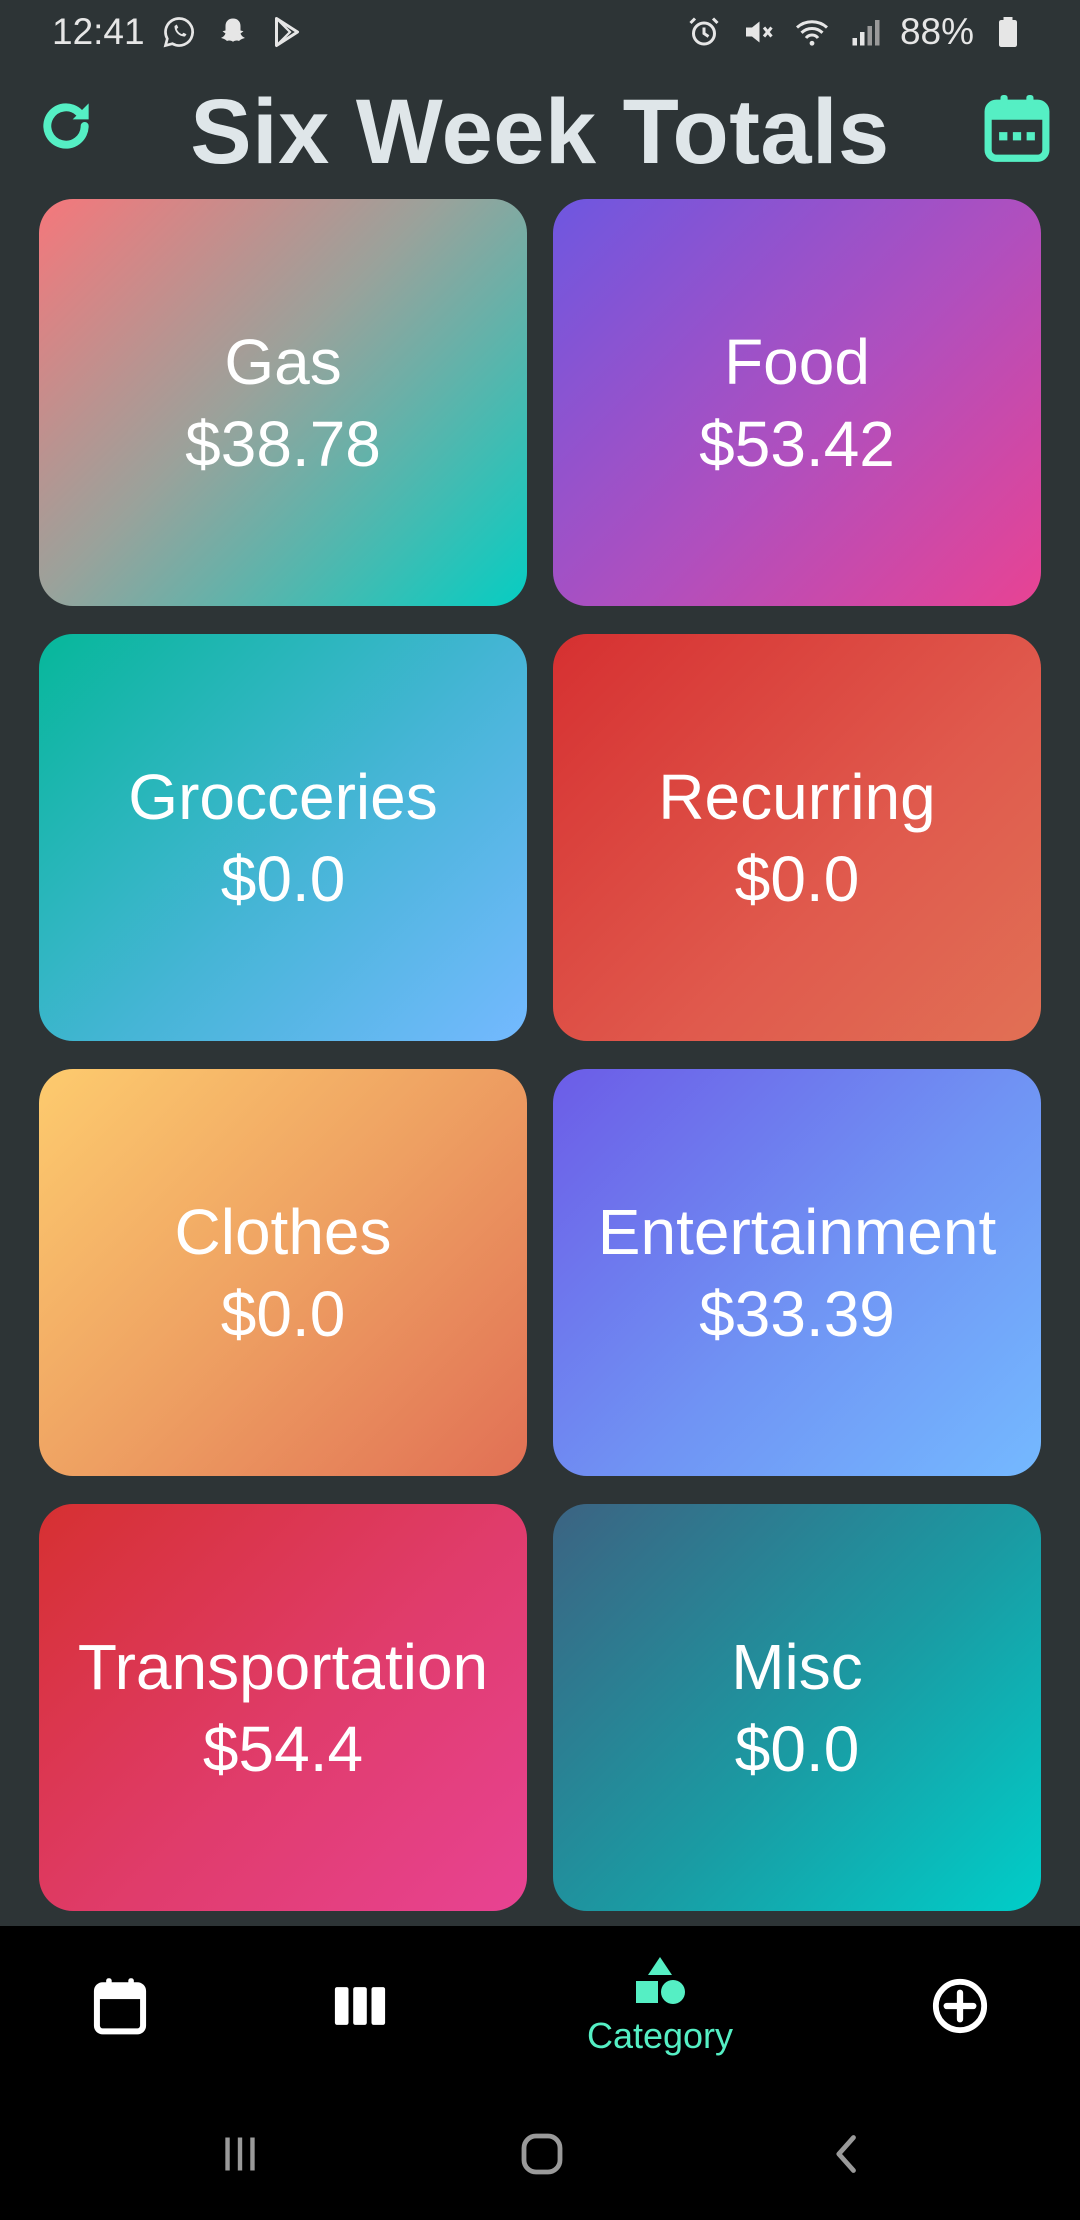 The image size is (1080, 2220). I want to click on wifi-icon, so click(812, 32).